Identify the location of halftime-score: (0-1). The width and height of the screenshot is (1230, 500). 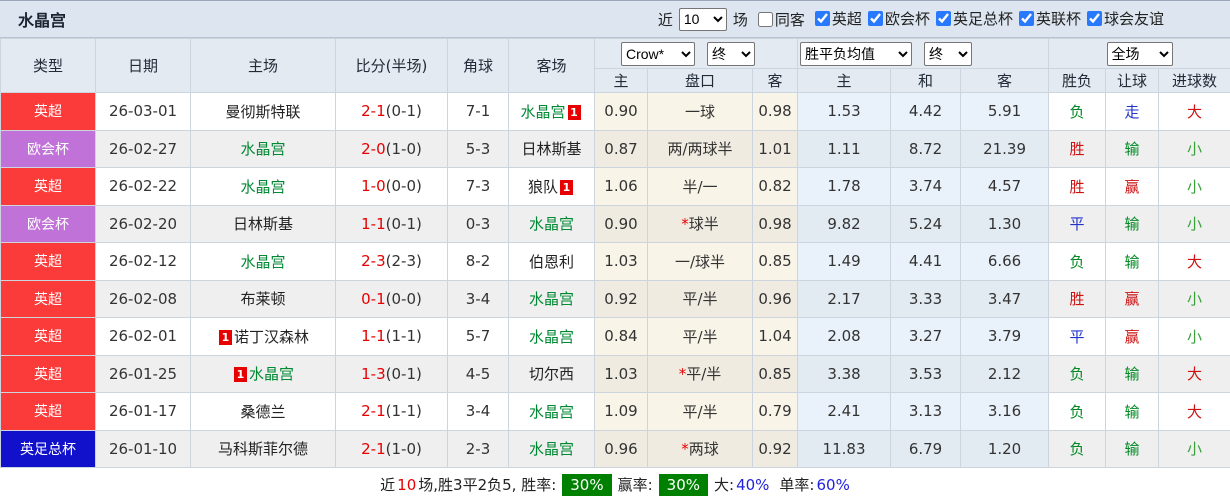
(403, 223).